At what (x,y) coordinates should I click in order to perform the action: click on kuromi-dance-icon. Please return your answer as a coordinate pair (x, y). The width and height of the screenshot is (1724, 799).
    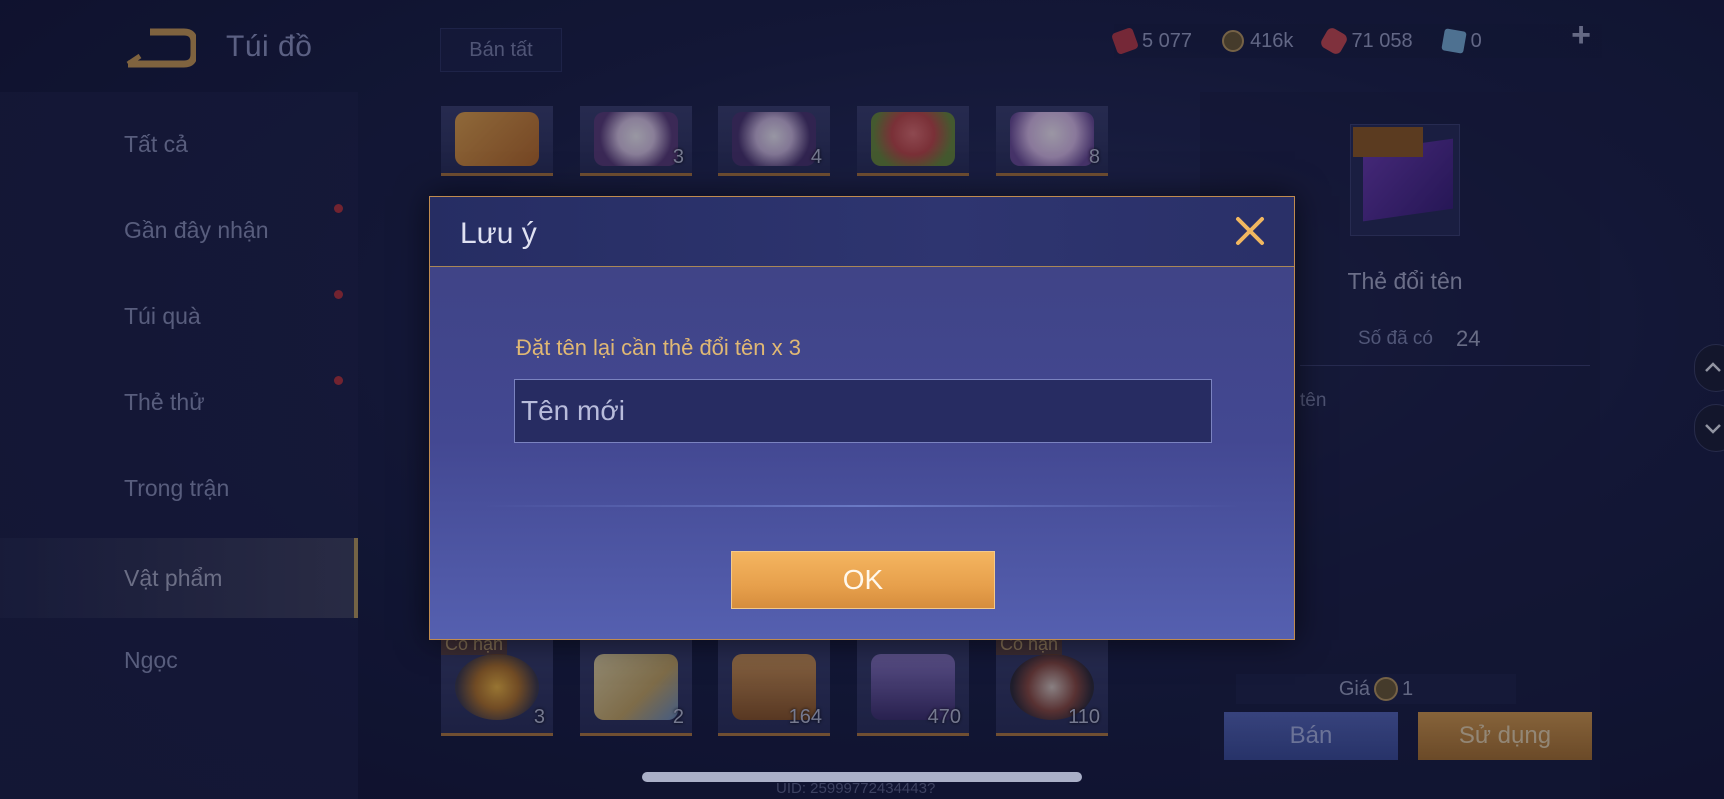
    Looking at the image, I should click on (774, 139).